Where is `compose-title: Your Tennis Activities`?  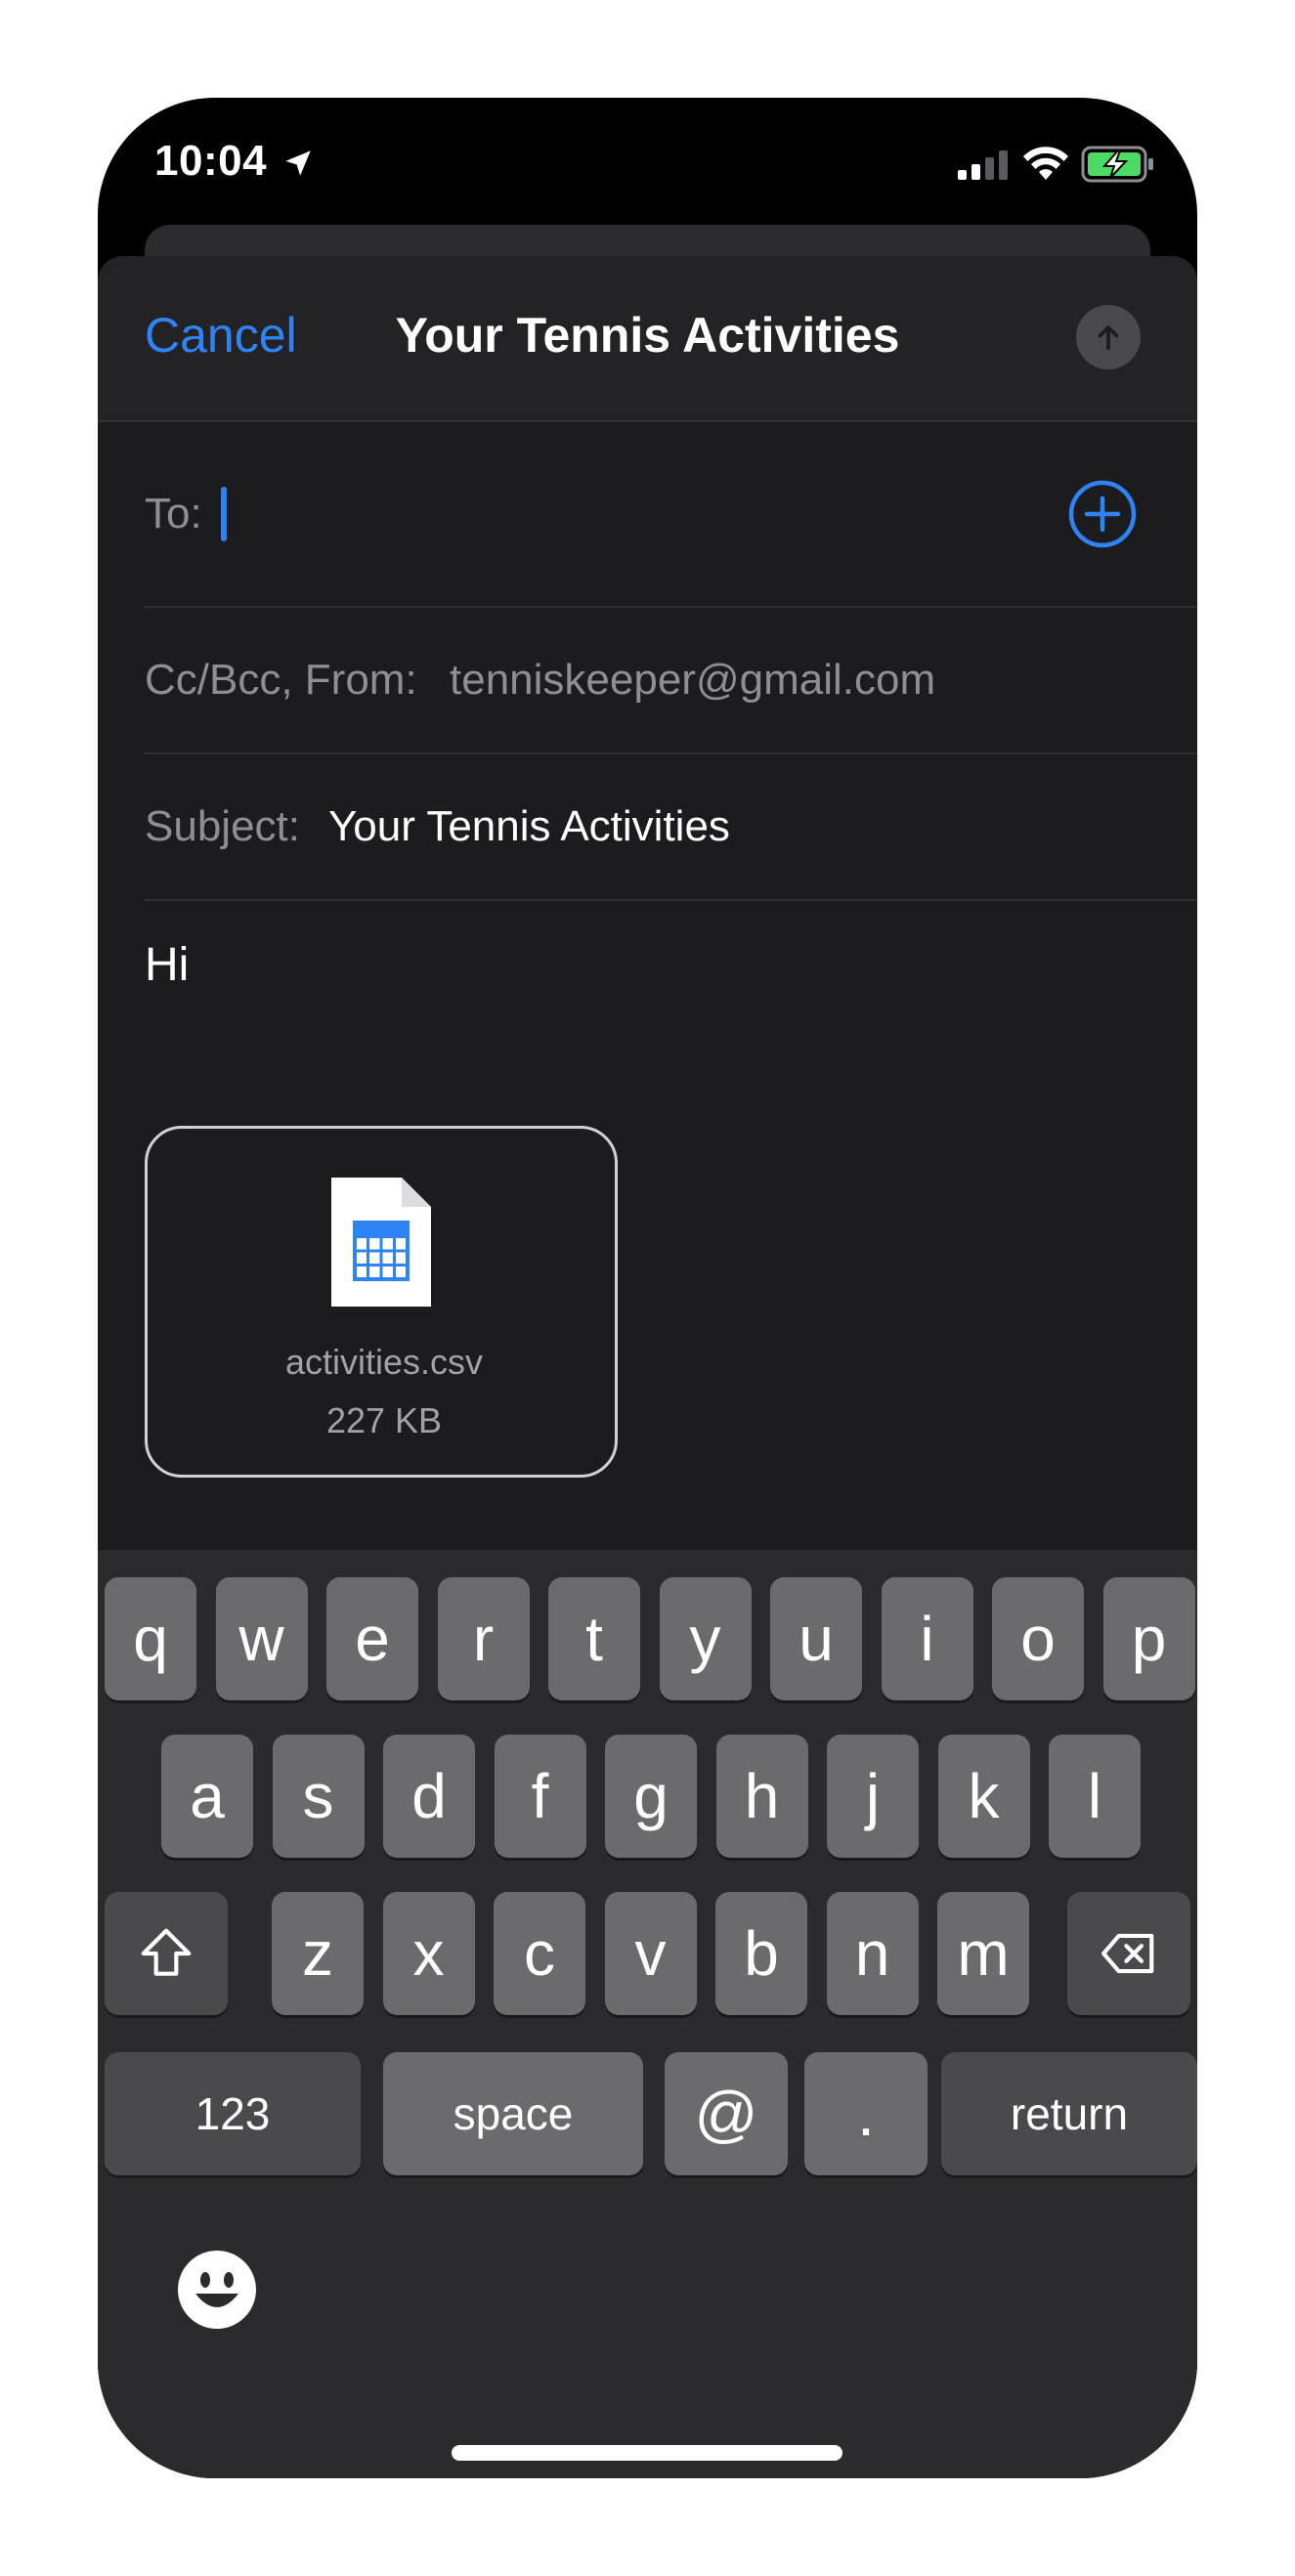 compose-title: Your Tennis Activities is located at coordinates (647, 335).